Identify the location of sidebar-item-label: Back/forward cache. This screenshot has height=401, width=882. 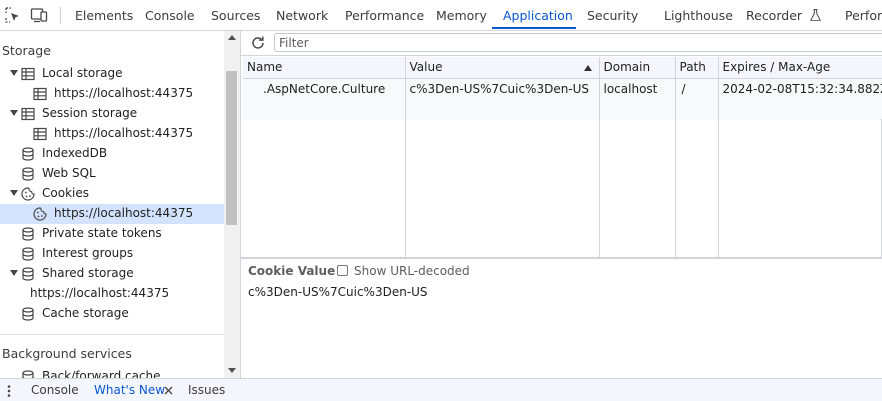
(101, 373).